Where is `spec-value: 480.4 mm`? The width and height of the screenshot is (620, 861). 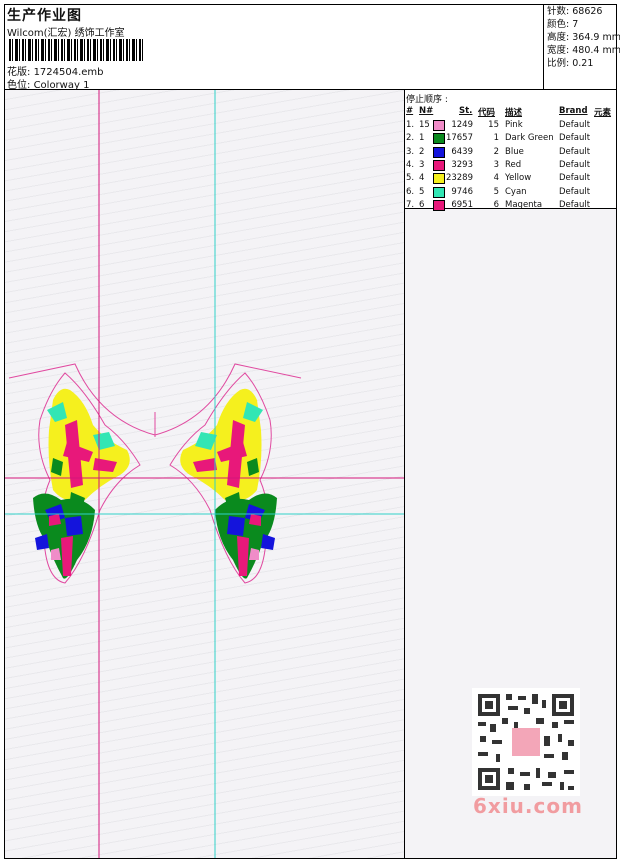
spec-value: 480.4 mm is located at coordinates (596, 50).